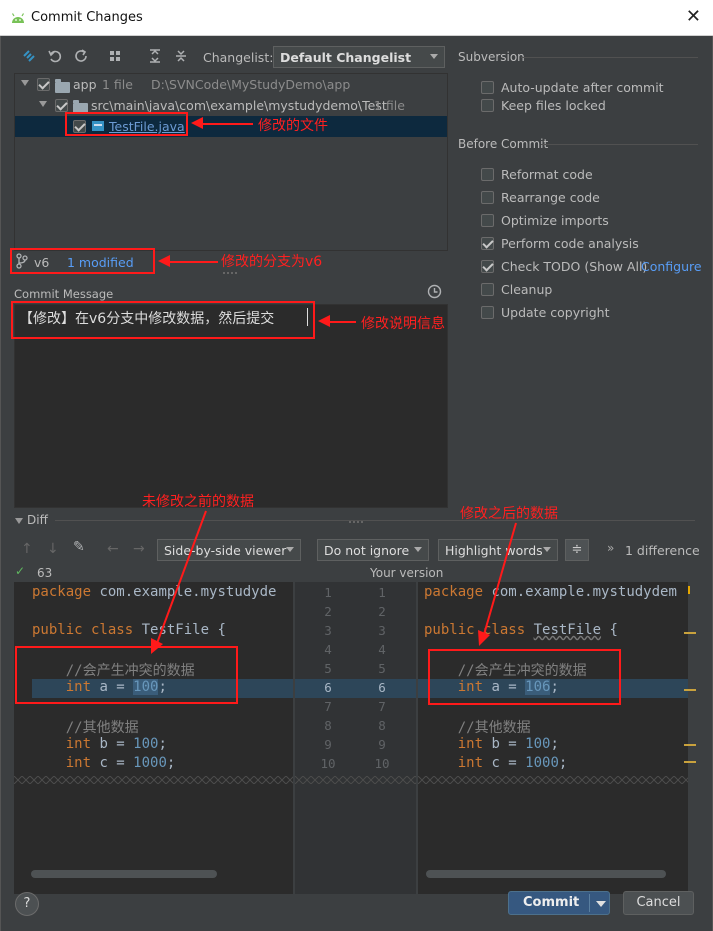 This screenshot has height=931, width=713. Describe the element at coordinates (382, 706) in the screenshot. I see `right-line-number: 7` at that location.